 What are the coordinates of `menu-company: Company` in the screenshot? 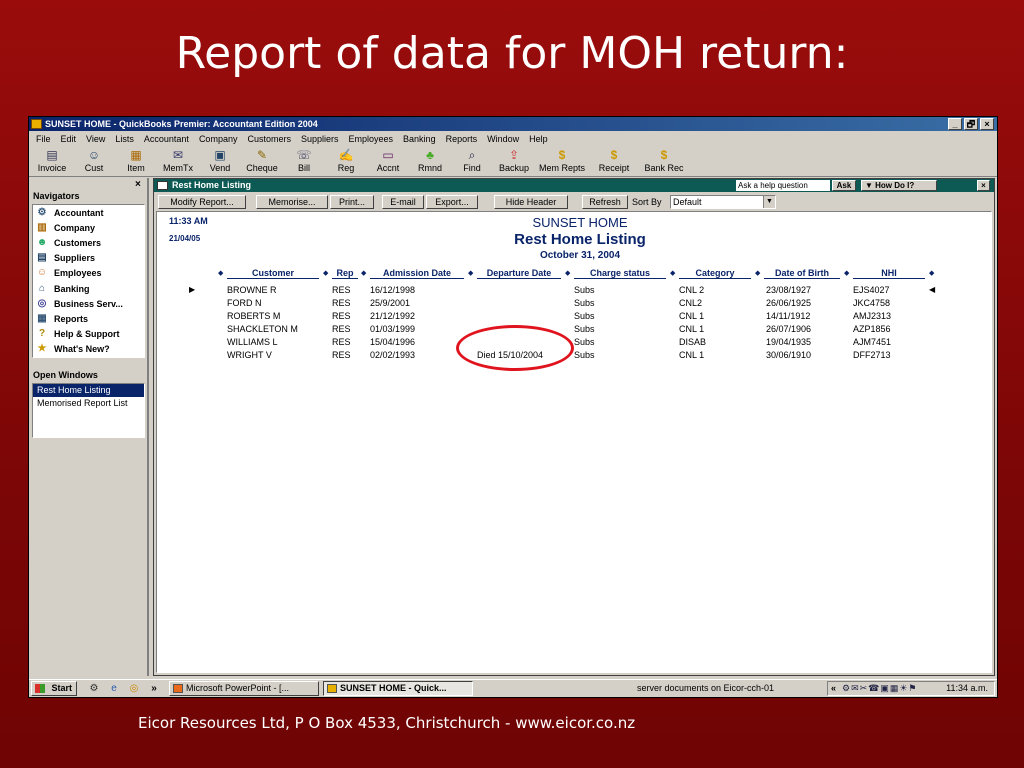 It's located at (218, 139).